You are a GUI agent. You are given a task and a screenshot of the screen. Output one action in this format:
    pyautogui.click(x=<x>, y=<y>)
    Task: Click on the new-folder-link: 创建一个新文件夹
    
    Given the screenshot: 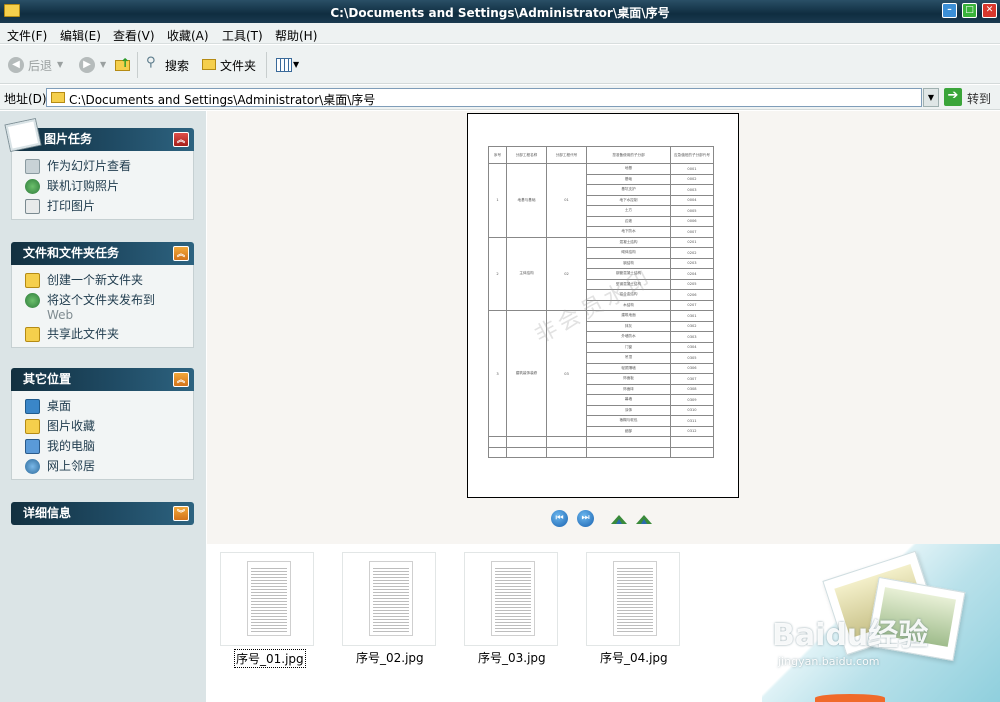 What is the action you would take?
    pyautogui.click(x=102, y=281)
    